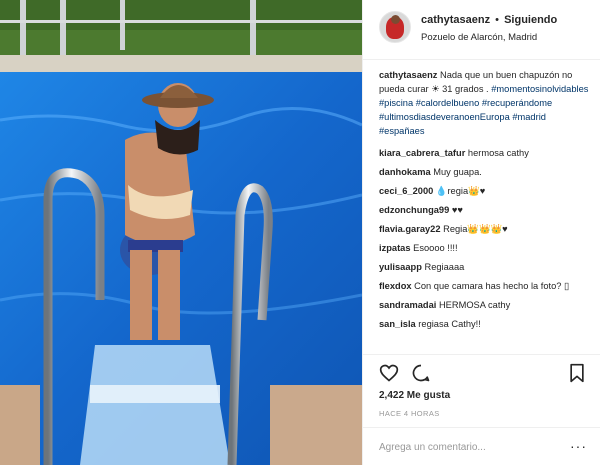 This screenshot has height=465, width=600. Describe the element at coordinates (422, 153) in the screenshot. I see `comment-username: kiara_cabrera_tafur` at that location.